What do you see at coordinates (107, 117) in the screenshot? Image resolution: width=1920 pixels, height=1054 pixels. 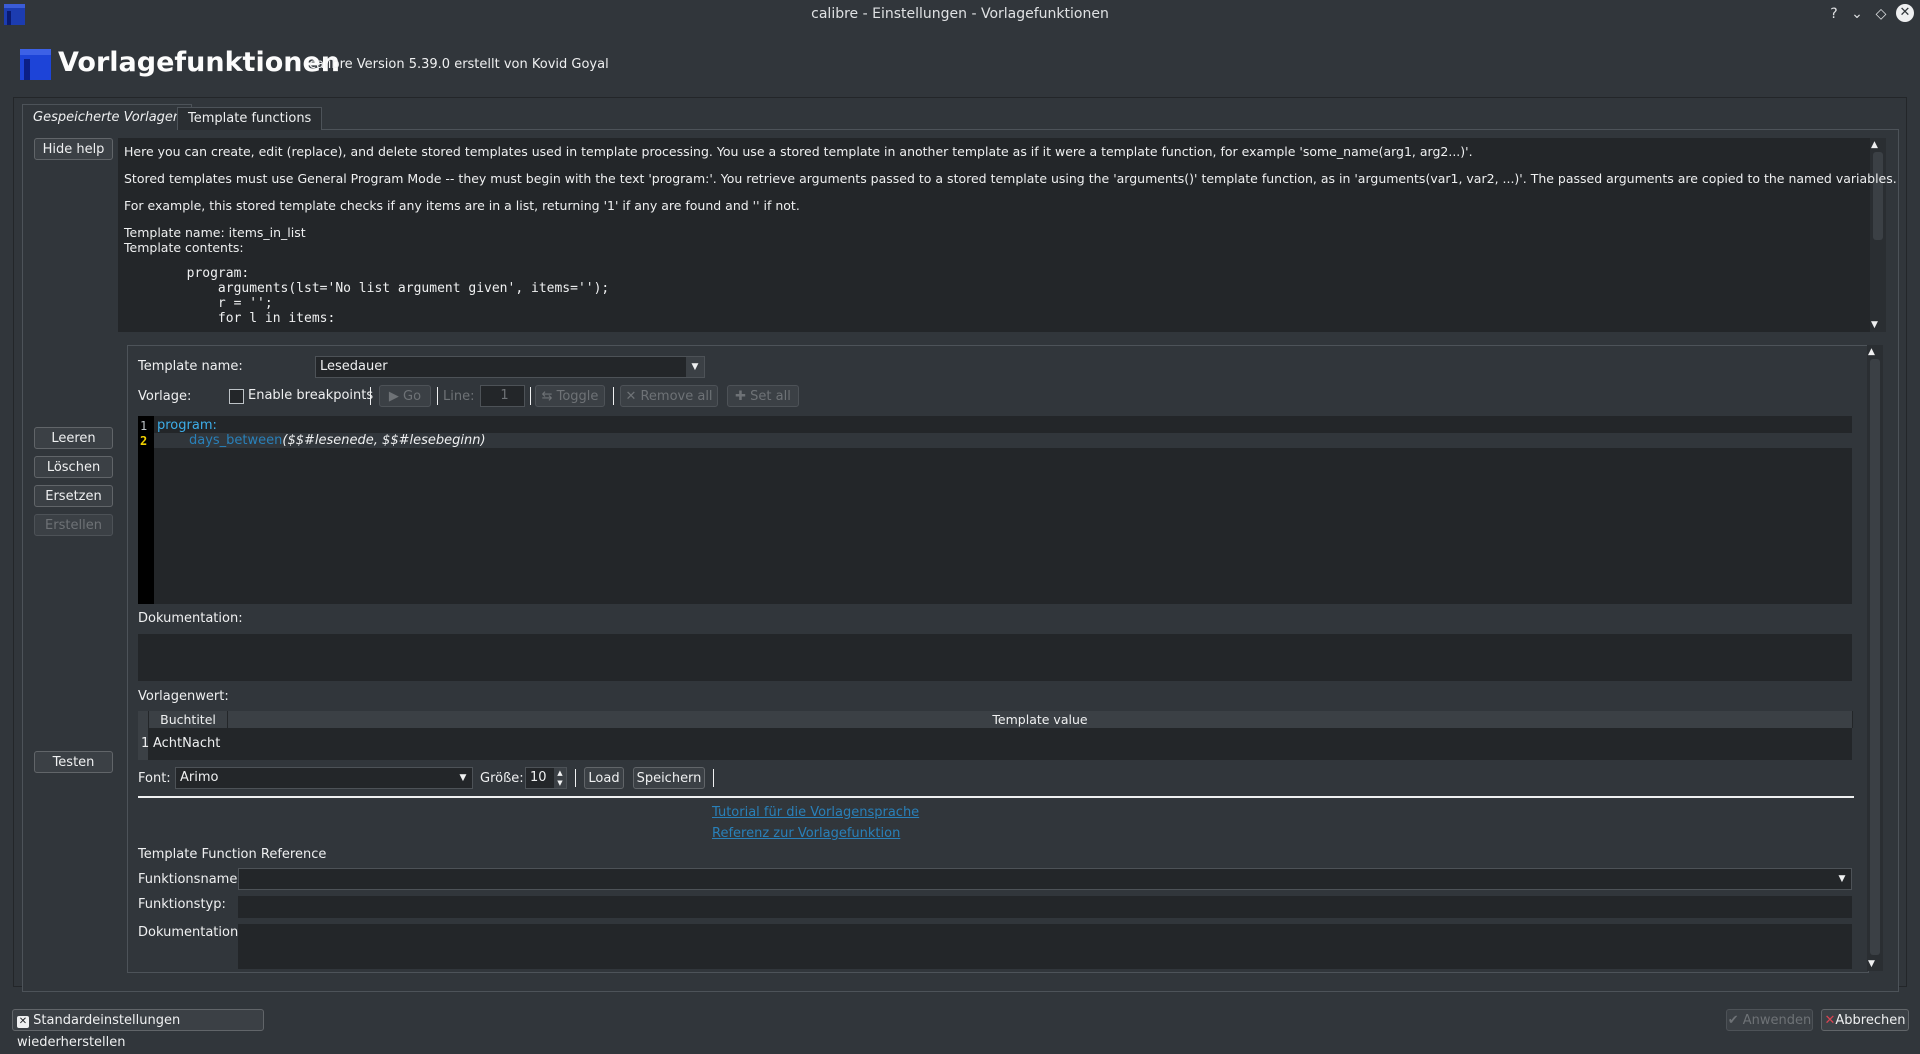 I see `tab-stored-templates: Gespeicherte Vorlagen` at bounding box center [107, 117].